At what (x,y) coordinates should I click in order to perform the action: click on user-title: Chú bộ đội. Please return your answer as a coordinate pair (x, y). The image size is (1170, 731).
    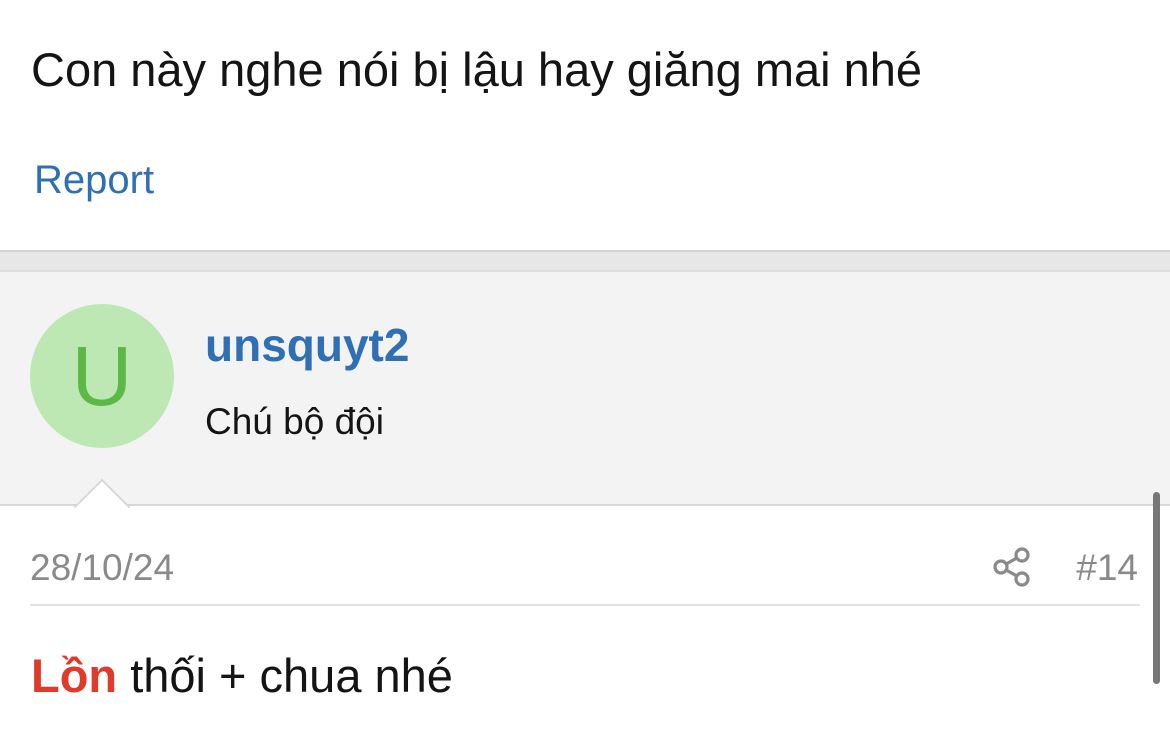
    Looking at the image, I should click on (294, 421).